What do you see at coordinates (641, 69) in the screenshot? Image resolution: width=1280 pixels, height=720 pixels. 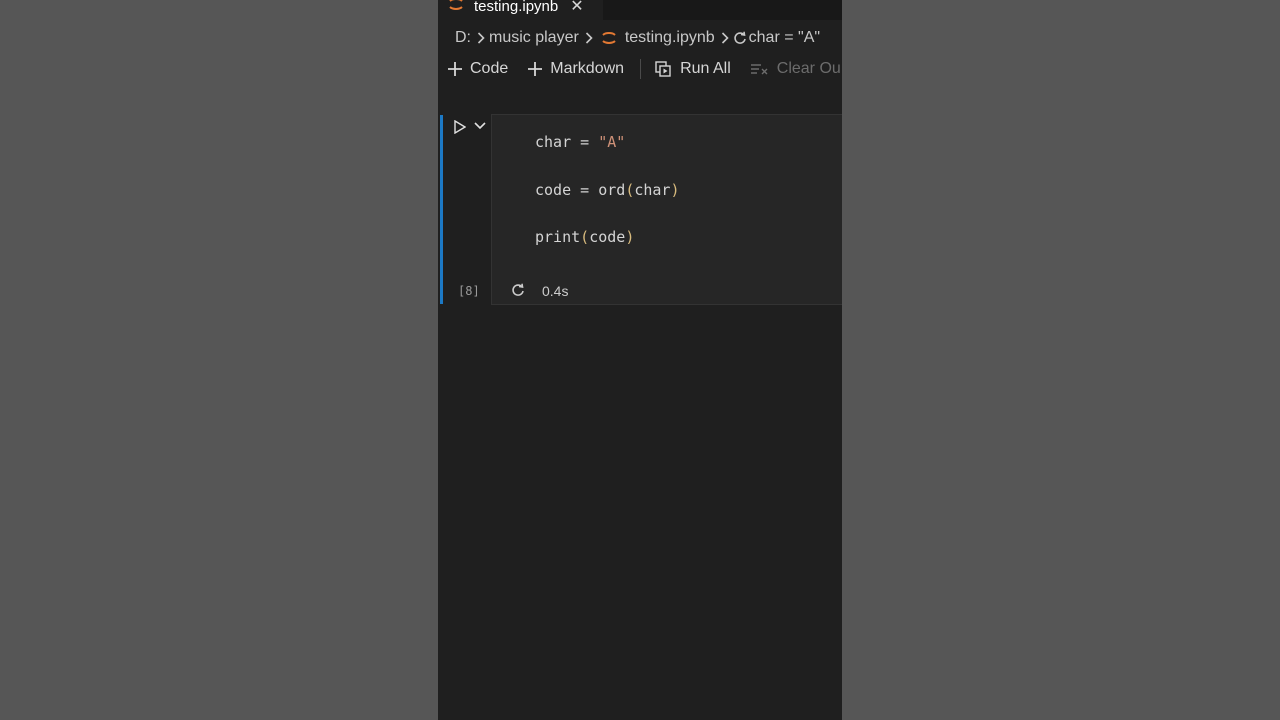 I see `toolbar-divider` at bounding box center [641, 69].